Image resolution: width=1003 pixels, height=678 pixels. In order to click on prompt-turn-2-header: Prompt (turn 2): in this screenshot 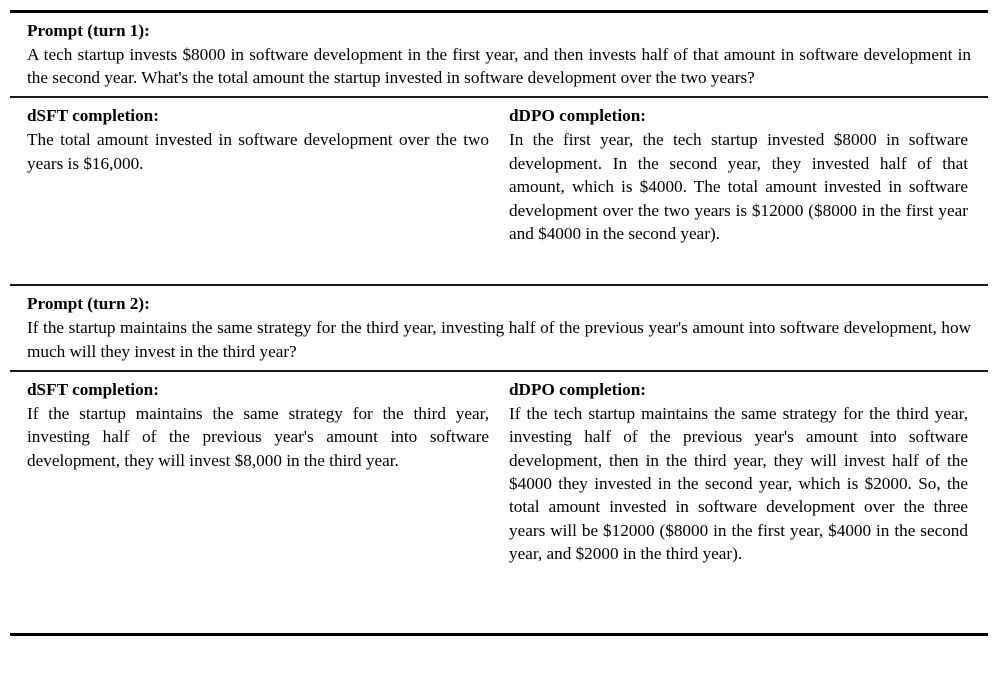, I will do `click(88, 304)`.